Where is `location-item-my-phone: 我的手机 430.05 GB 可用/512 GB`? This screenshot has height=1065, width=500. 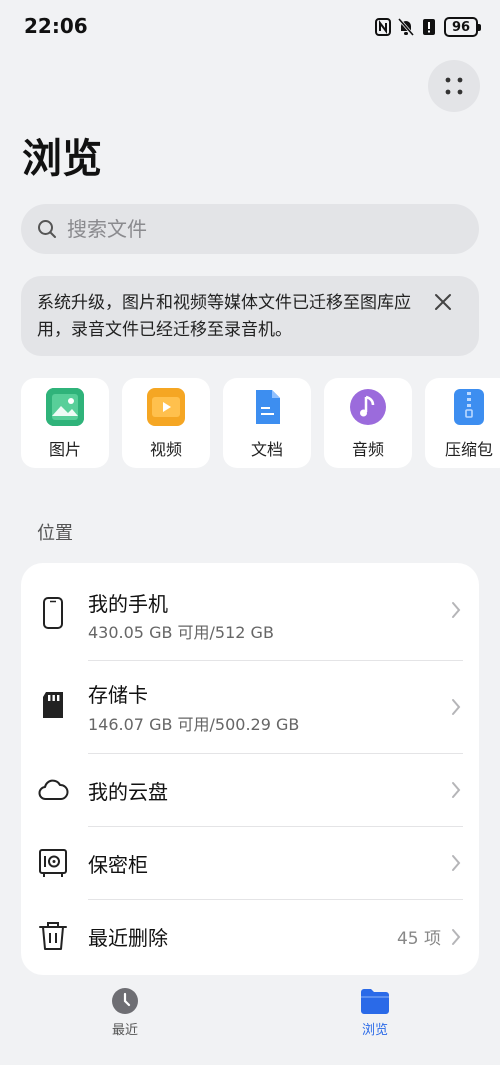 location-item-my-phone: 我的手机 430.05 GB 可用/512 GB is located at coordinates (250, 611).